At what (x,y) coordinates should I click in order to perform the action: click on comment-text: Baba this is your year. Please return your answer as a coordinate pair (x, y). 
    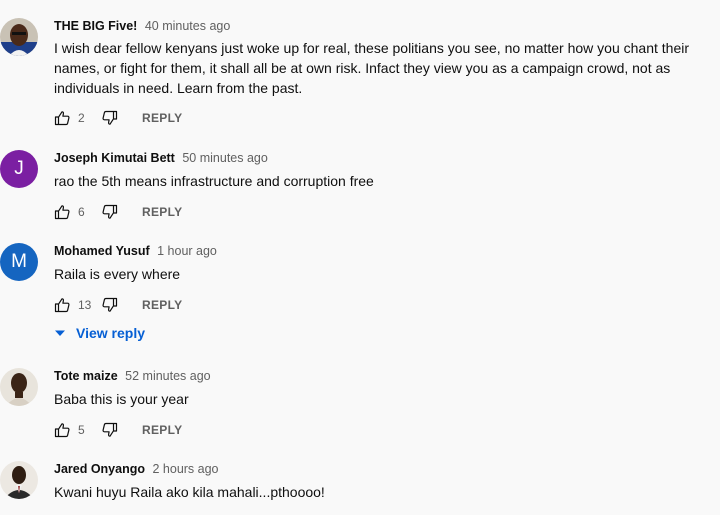
    Looking at the image, I should click on (121, 399).